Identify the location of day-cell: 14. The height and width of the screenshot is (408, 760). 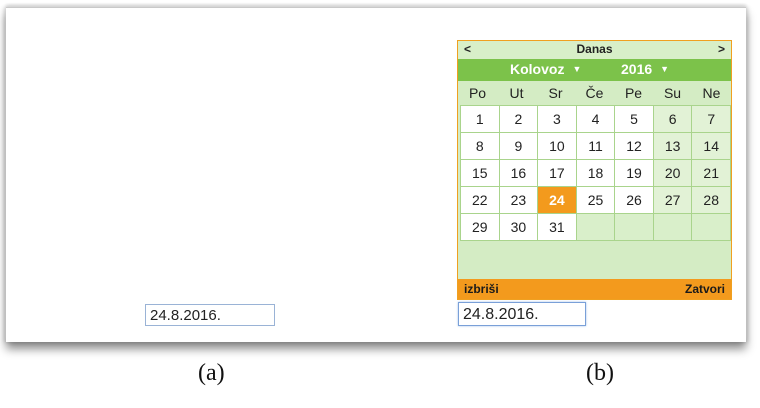
(711, 146).